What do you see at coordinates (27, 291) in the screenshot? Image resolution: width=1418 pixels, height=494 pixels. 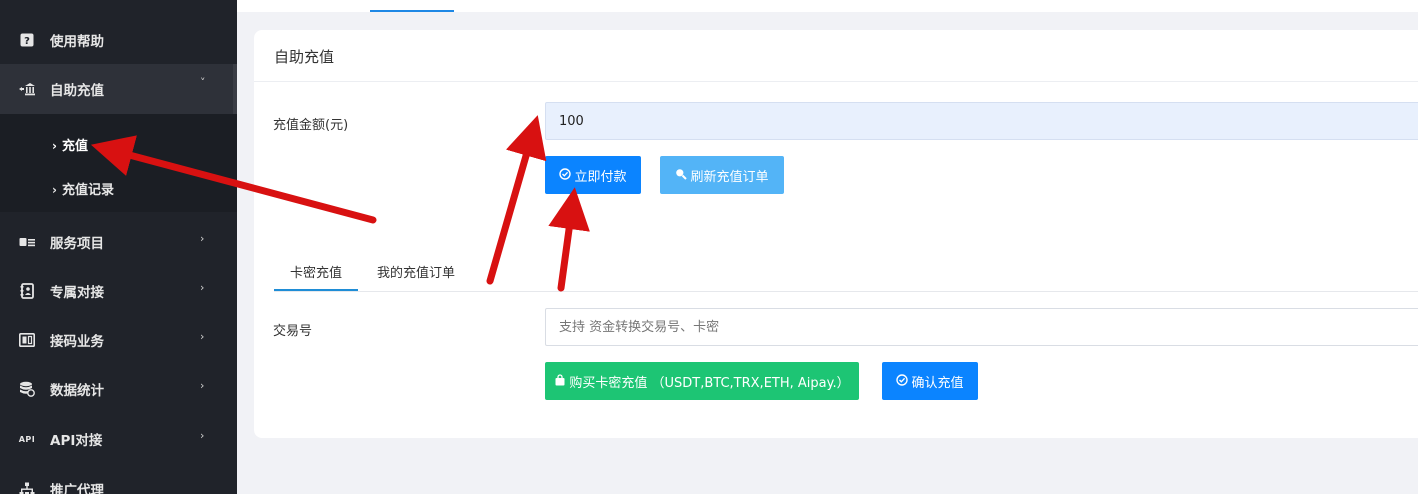 I see `contact-icon` at bounding box center [27, 291].